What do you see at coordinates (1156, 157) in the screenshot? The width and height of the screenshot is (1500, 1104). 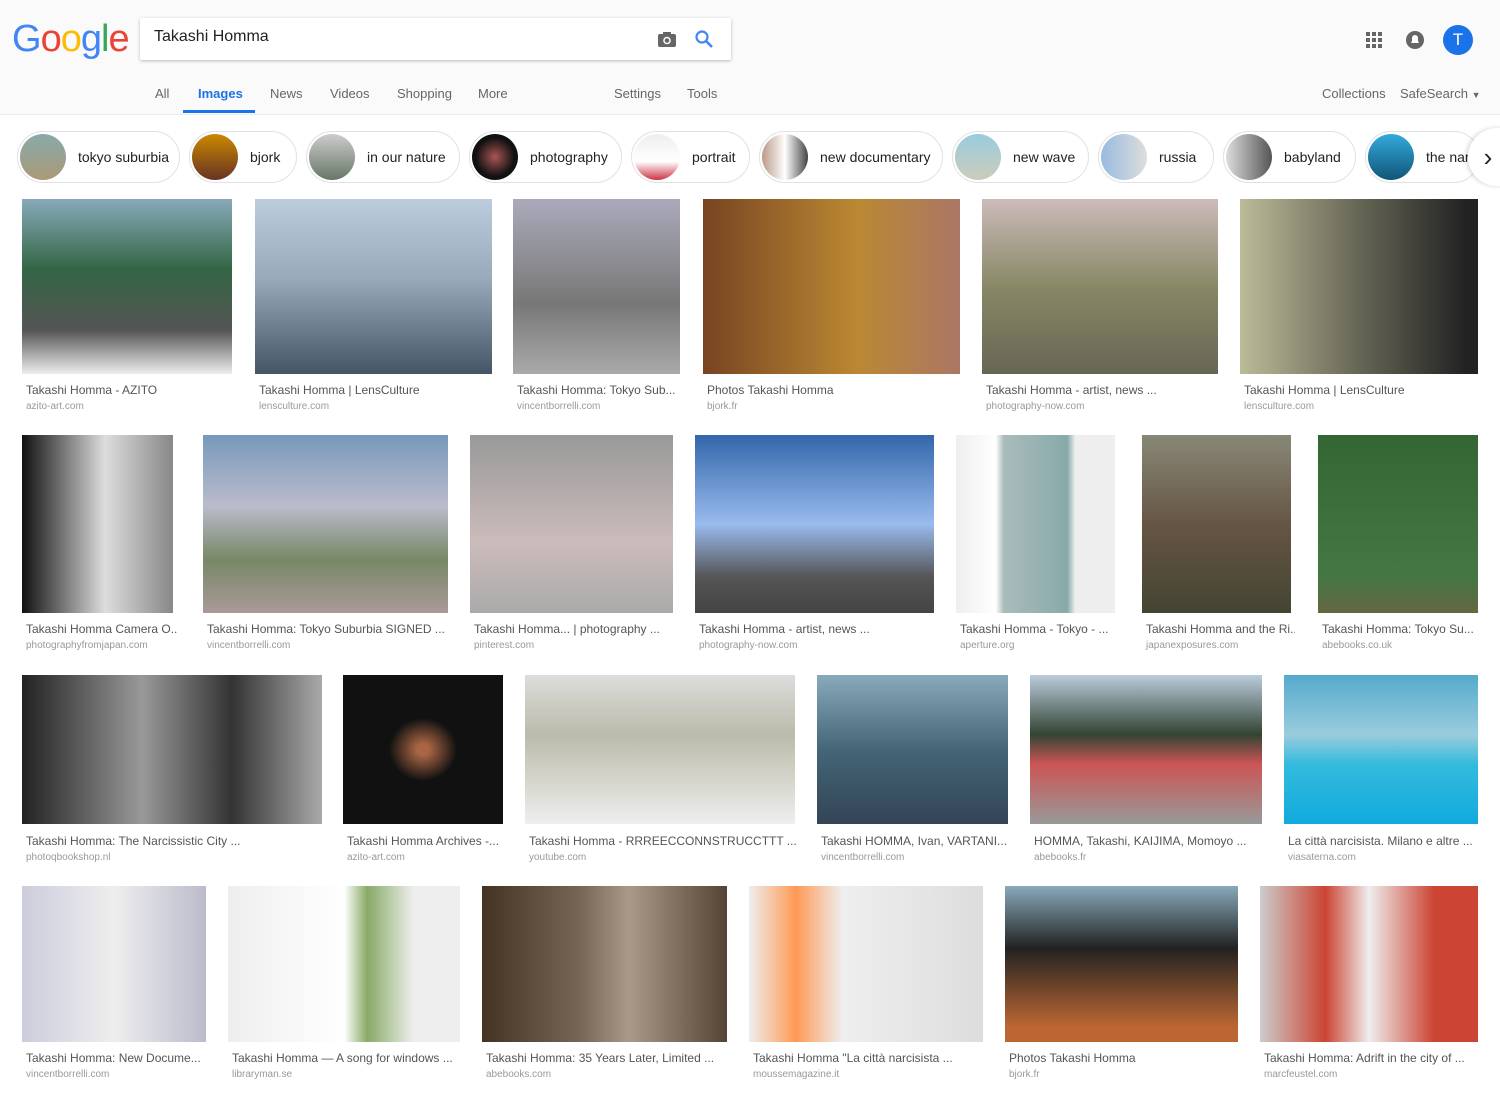 I see `related-chip: russia` at bounding box center [1156, 157].